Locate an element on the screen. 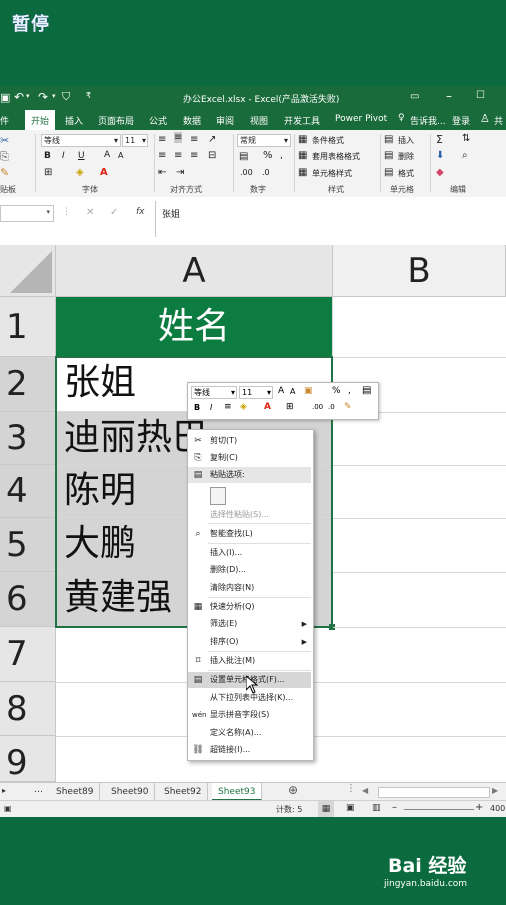 This screenshot has height=905, width=506. sheet-tab: Sheet90 is located at coordinates (130, 792).